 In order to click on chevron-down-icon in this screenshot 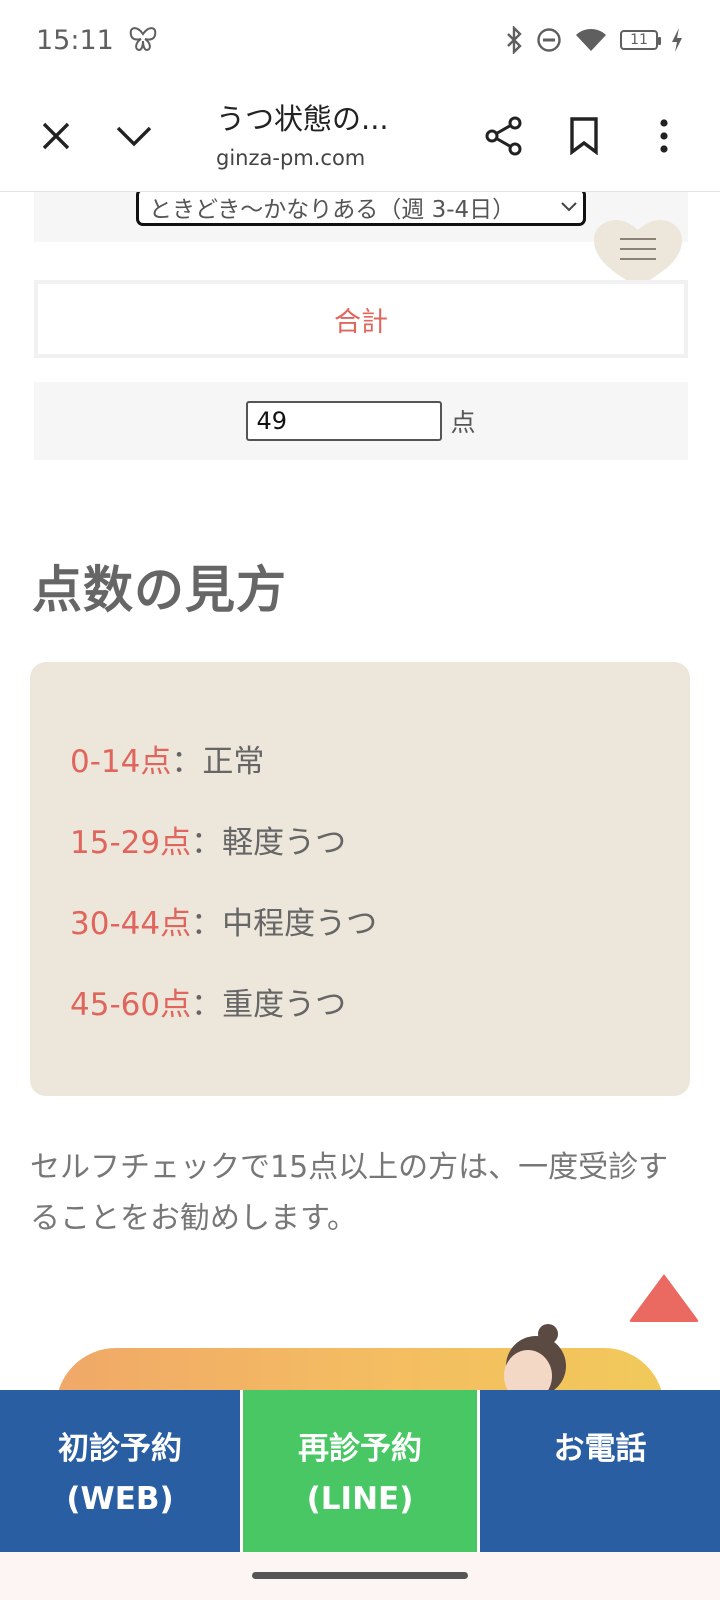, I will do `click(134, 136)`.